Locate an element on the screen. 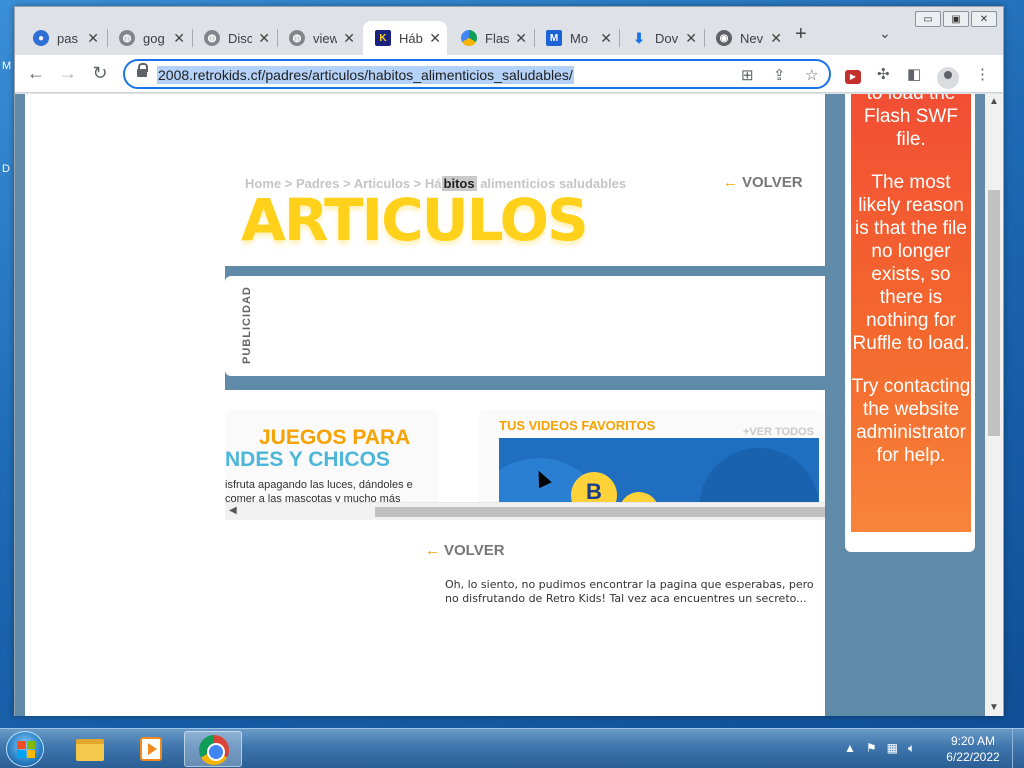  action-center-icon: ⚑ is located at coordinates (871, 748).